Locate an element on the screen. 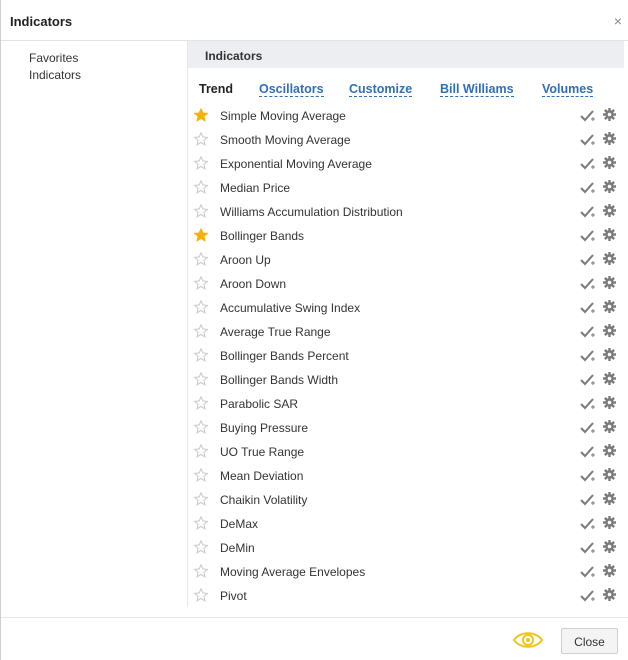  tab-customize: Customize is located at coordinates (381, 89).